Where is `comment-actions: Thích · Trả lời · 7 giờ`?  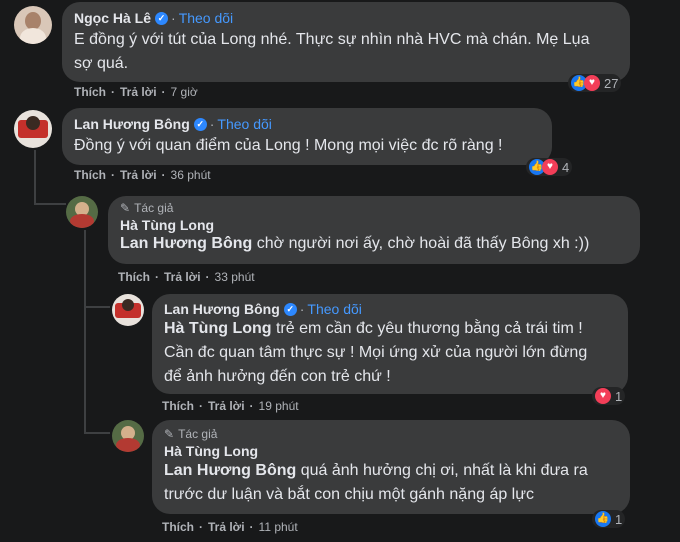 comment-actions: Thích · Trả lời · 7 giờ is located at coordinates (136, 92).